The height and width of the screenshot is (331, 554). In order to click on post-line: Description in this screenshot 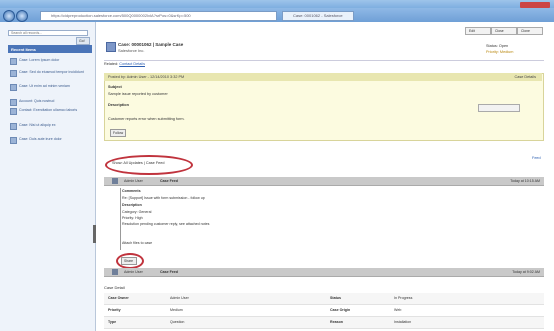, I will do `click(132, 205)`.